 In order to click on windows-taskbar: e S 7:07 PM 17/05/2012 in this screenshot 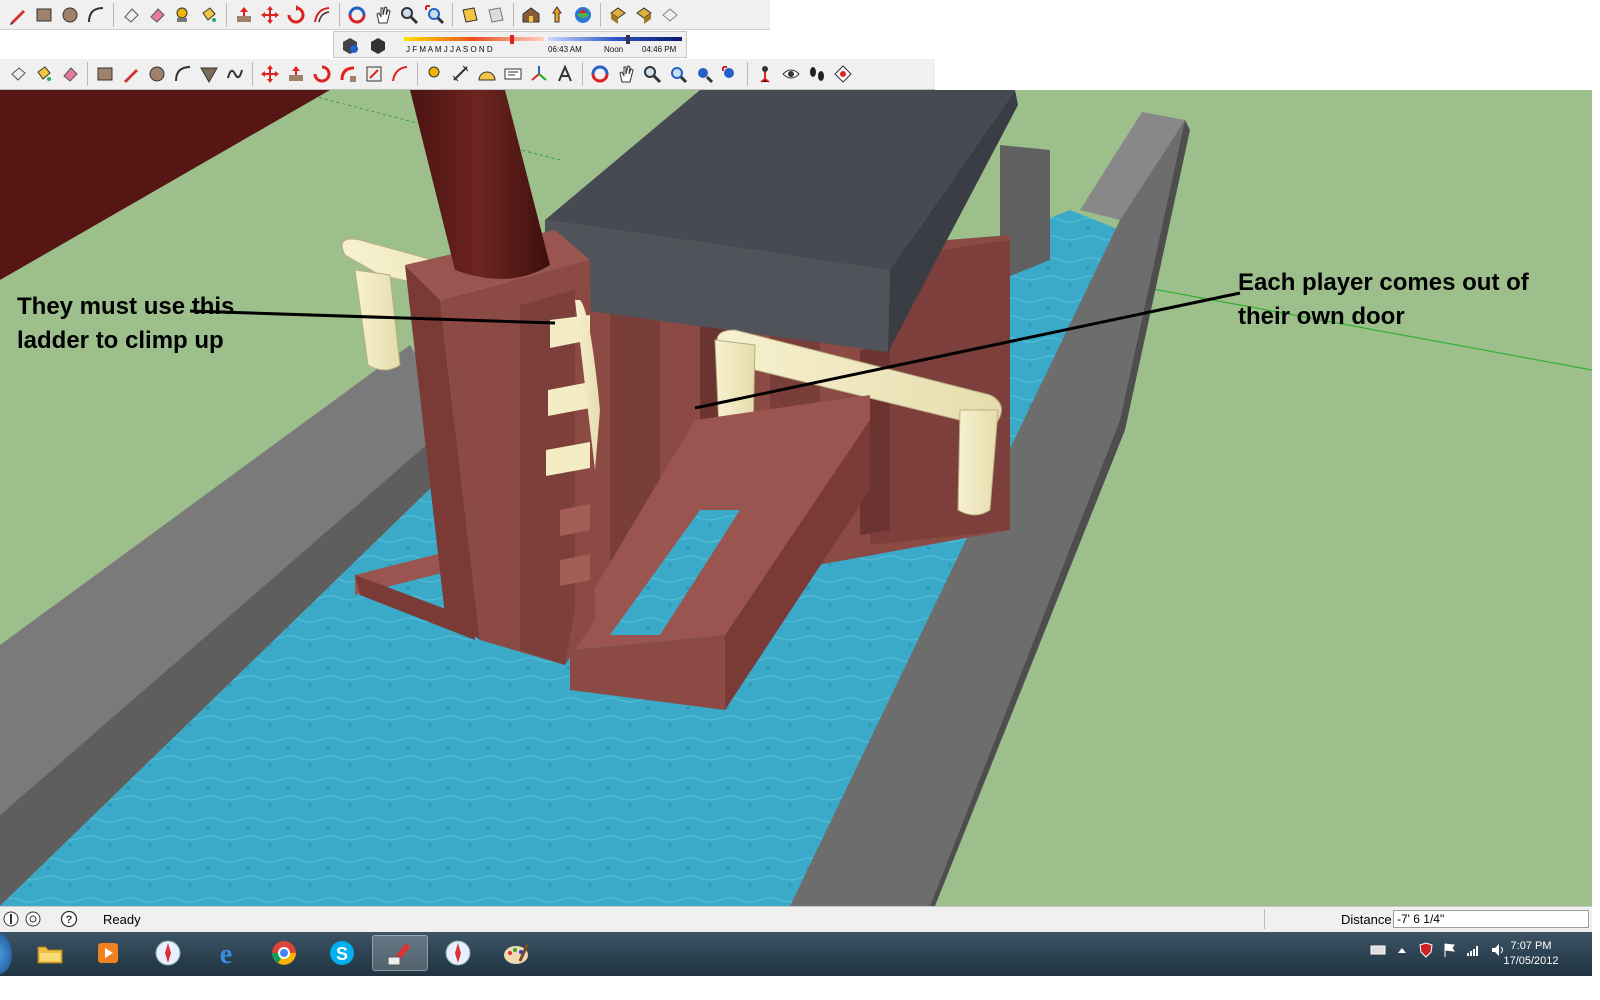, I will do `click(796, 954)`.